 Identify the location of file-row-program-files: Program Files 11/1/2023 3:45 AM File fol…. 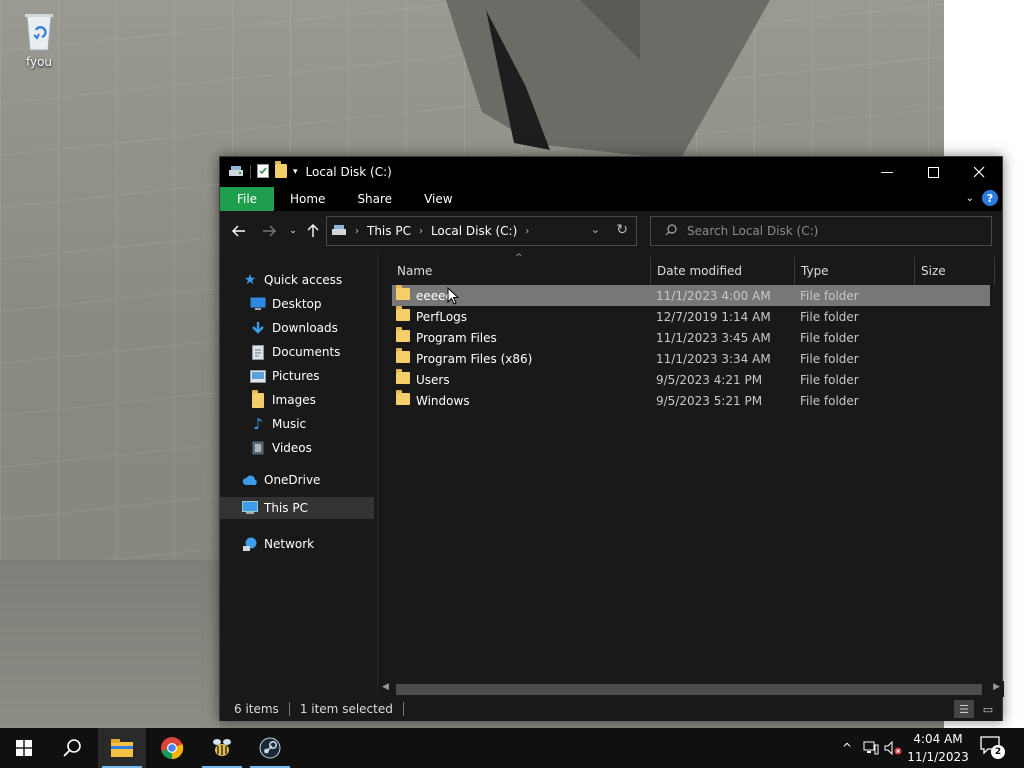
(691, 337).